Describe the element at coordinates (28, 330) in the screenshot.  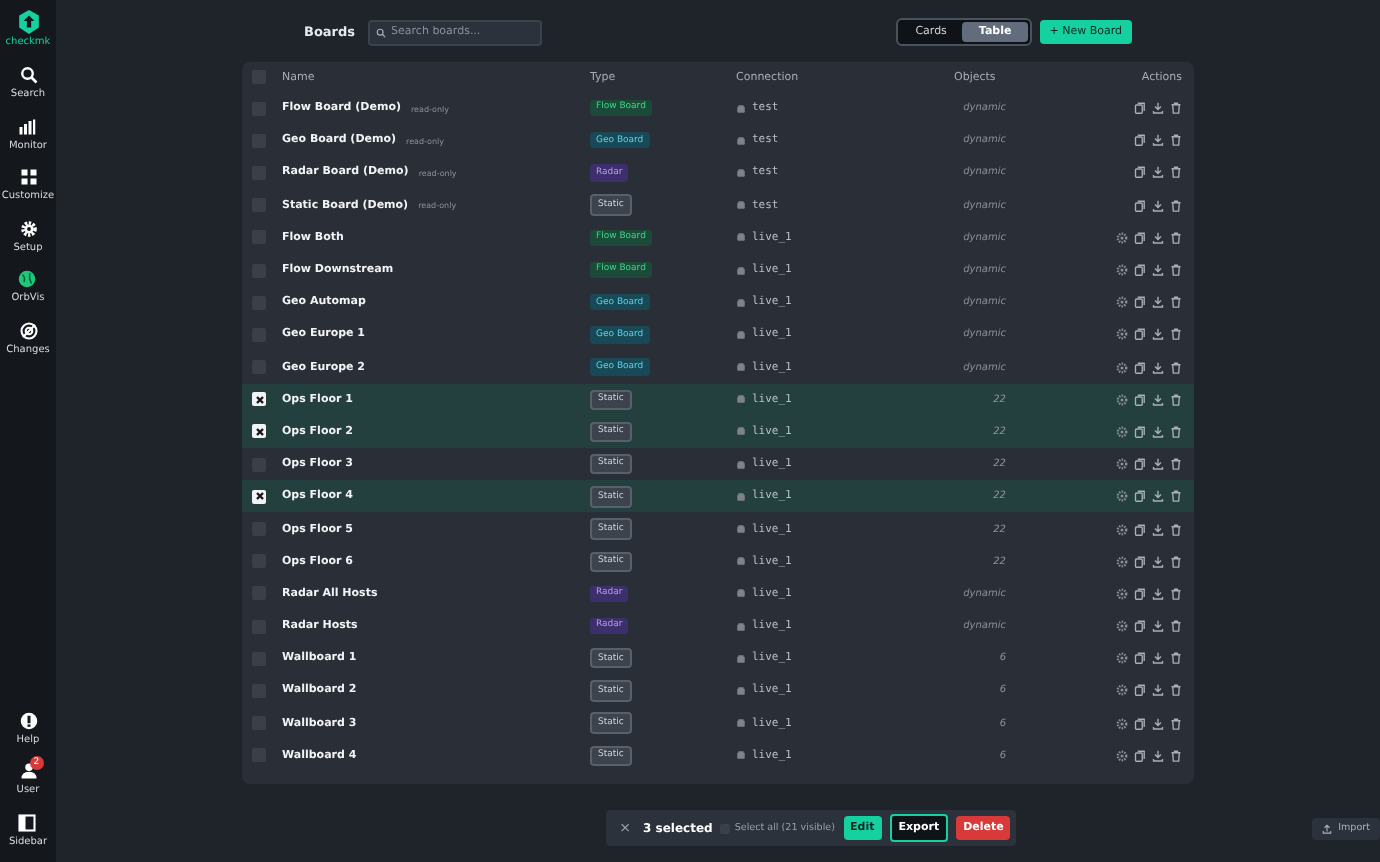
I see `changes-icon` at that location.